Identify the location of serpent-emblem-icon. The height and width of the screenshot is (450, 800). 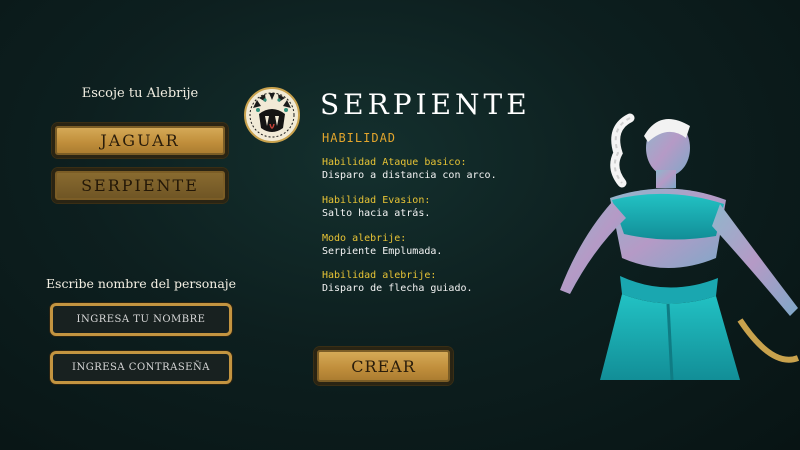
(272, 115).